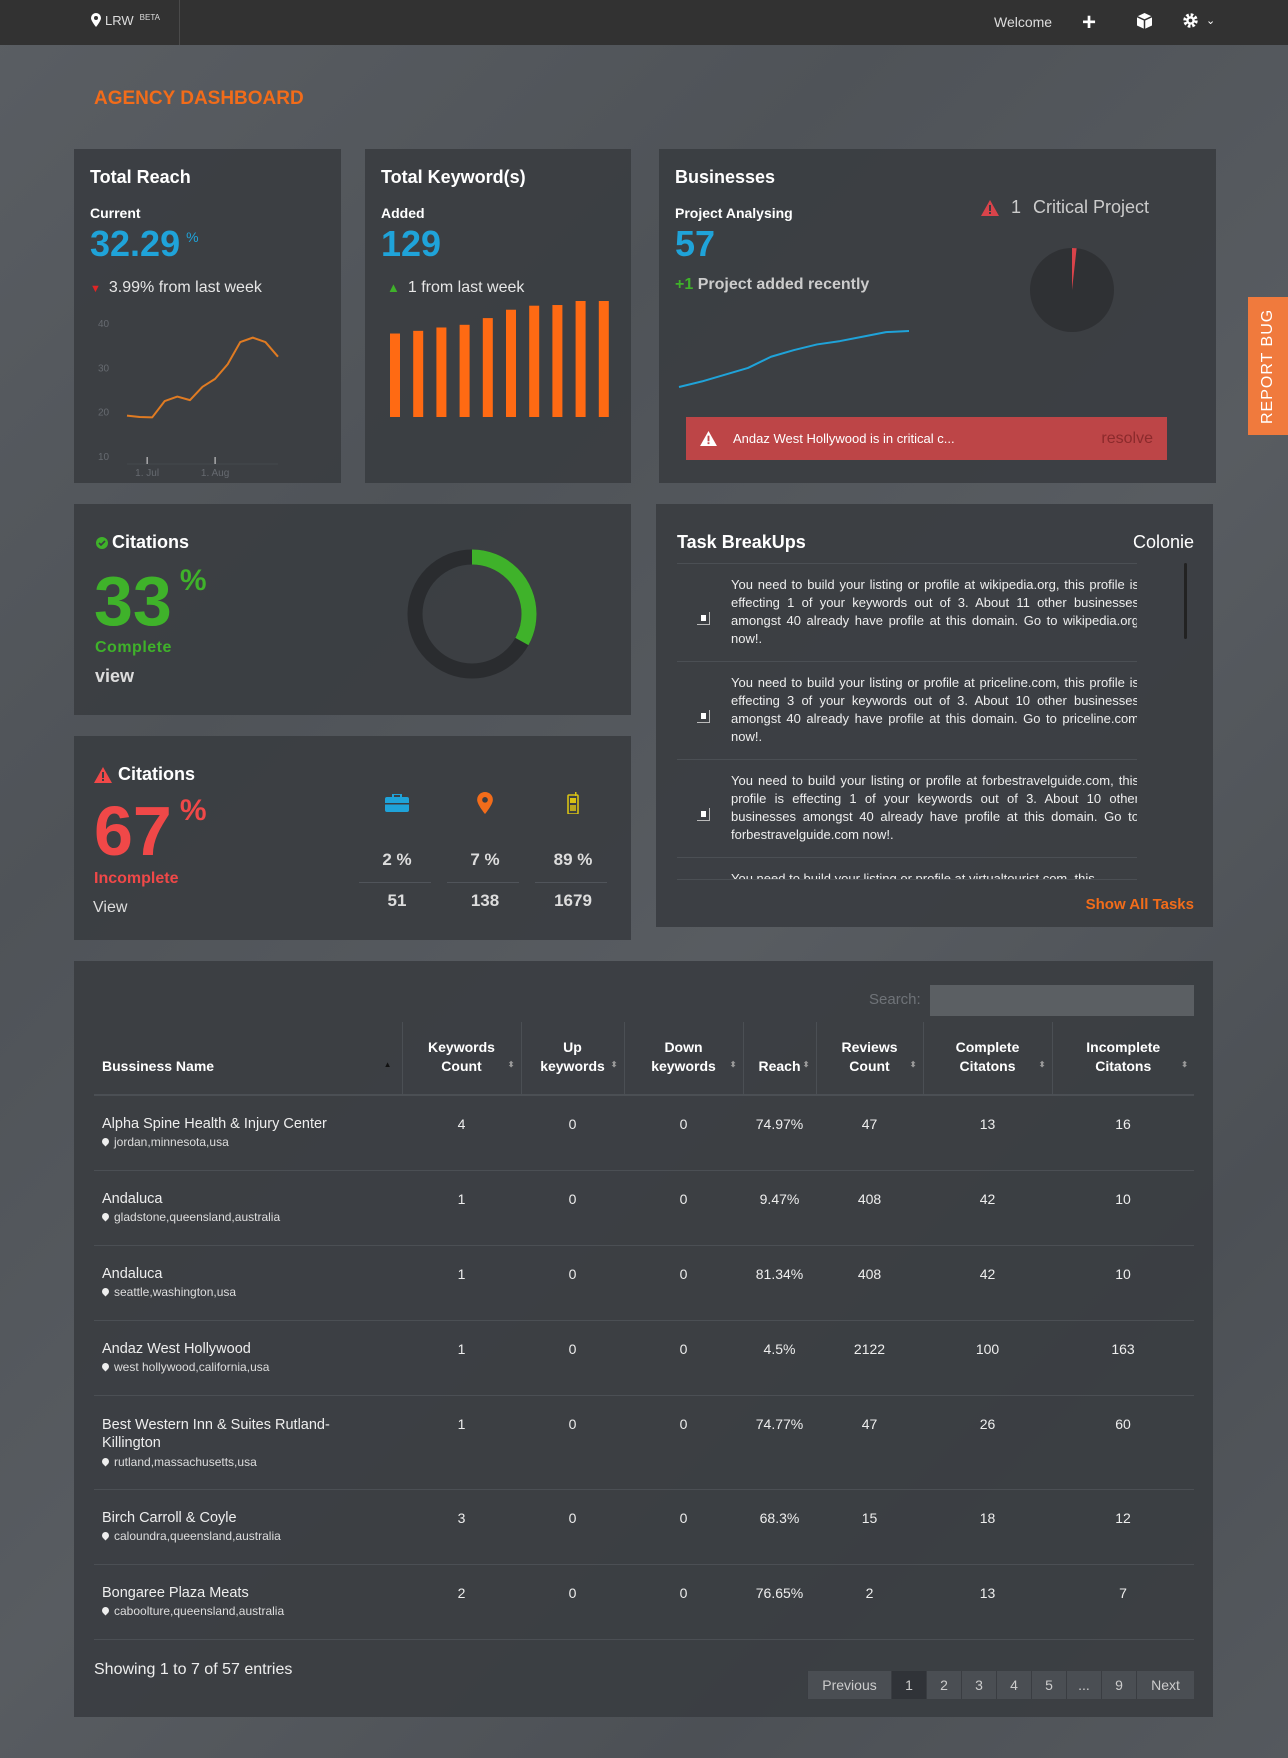 The width and height of the screenshot is (1288, 1758). Describe the element at coordinates (734, 213) in the screenshot. I see `card-label: Project Analysing` at that location.